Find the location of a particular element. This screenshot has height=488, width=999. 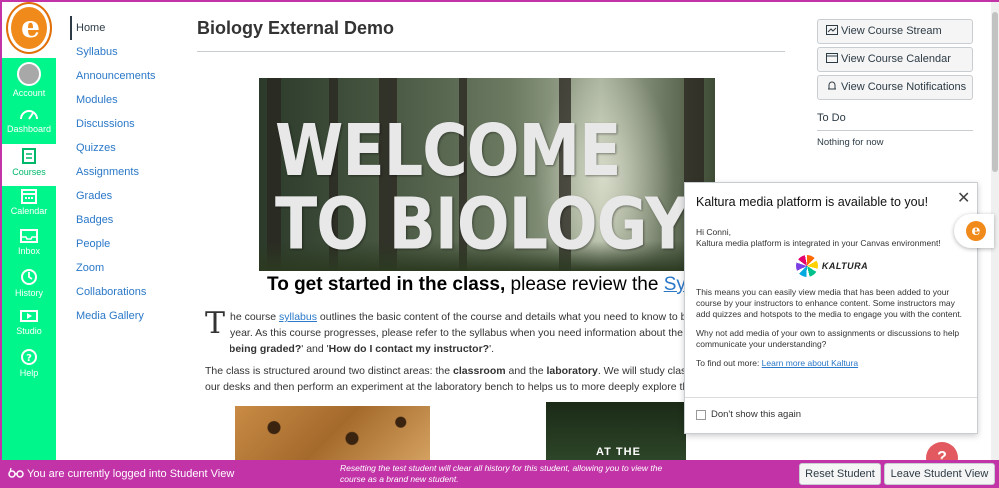

glasses-icon is located at coordinates (16, 474).